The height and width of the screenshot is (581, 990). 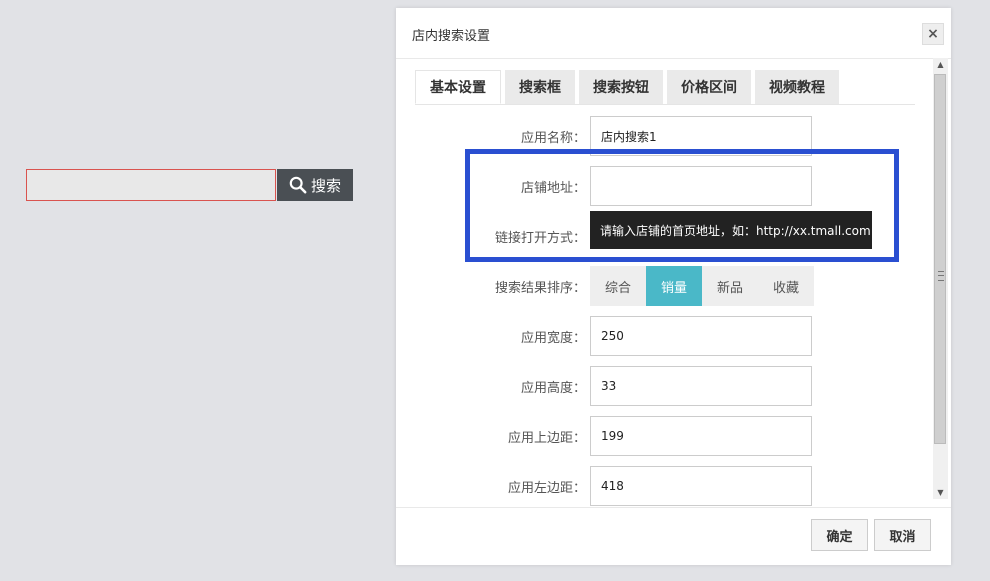 I want to click on search-icon, so click(x=298, y=185).